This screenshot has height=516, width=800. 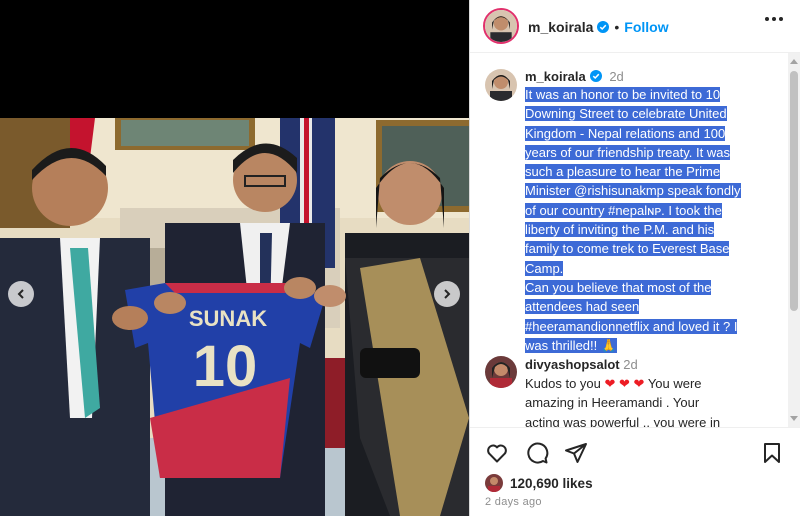 I want to click on follow-button: Follow, so click(x=646, y=27).